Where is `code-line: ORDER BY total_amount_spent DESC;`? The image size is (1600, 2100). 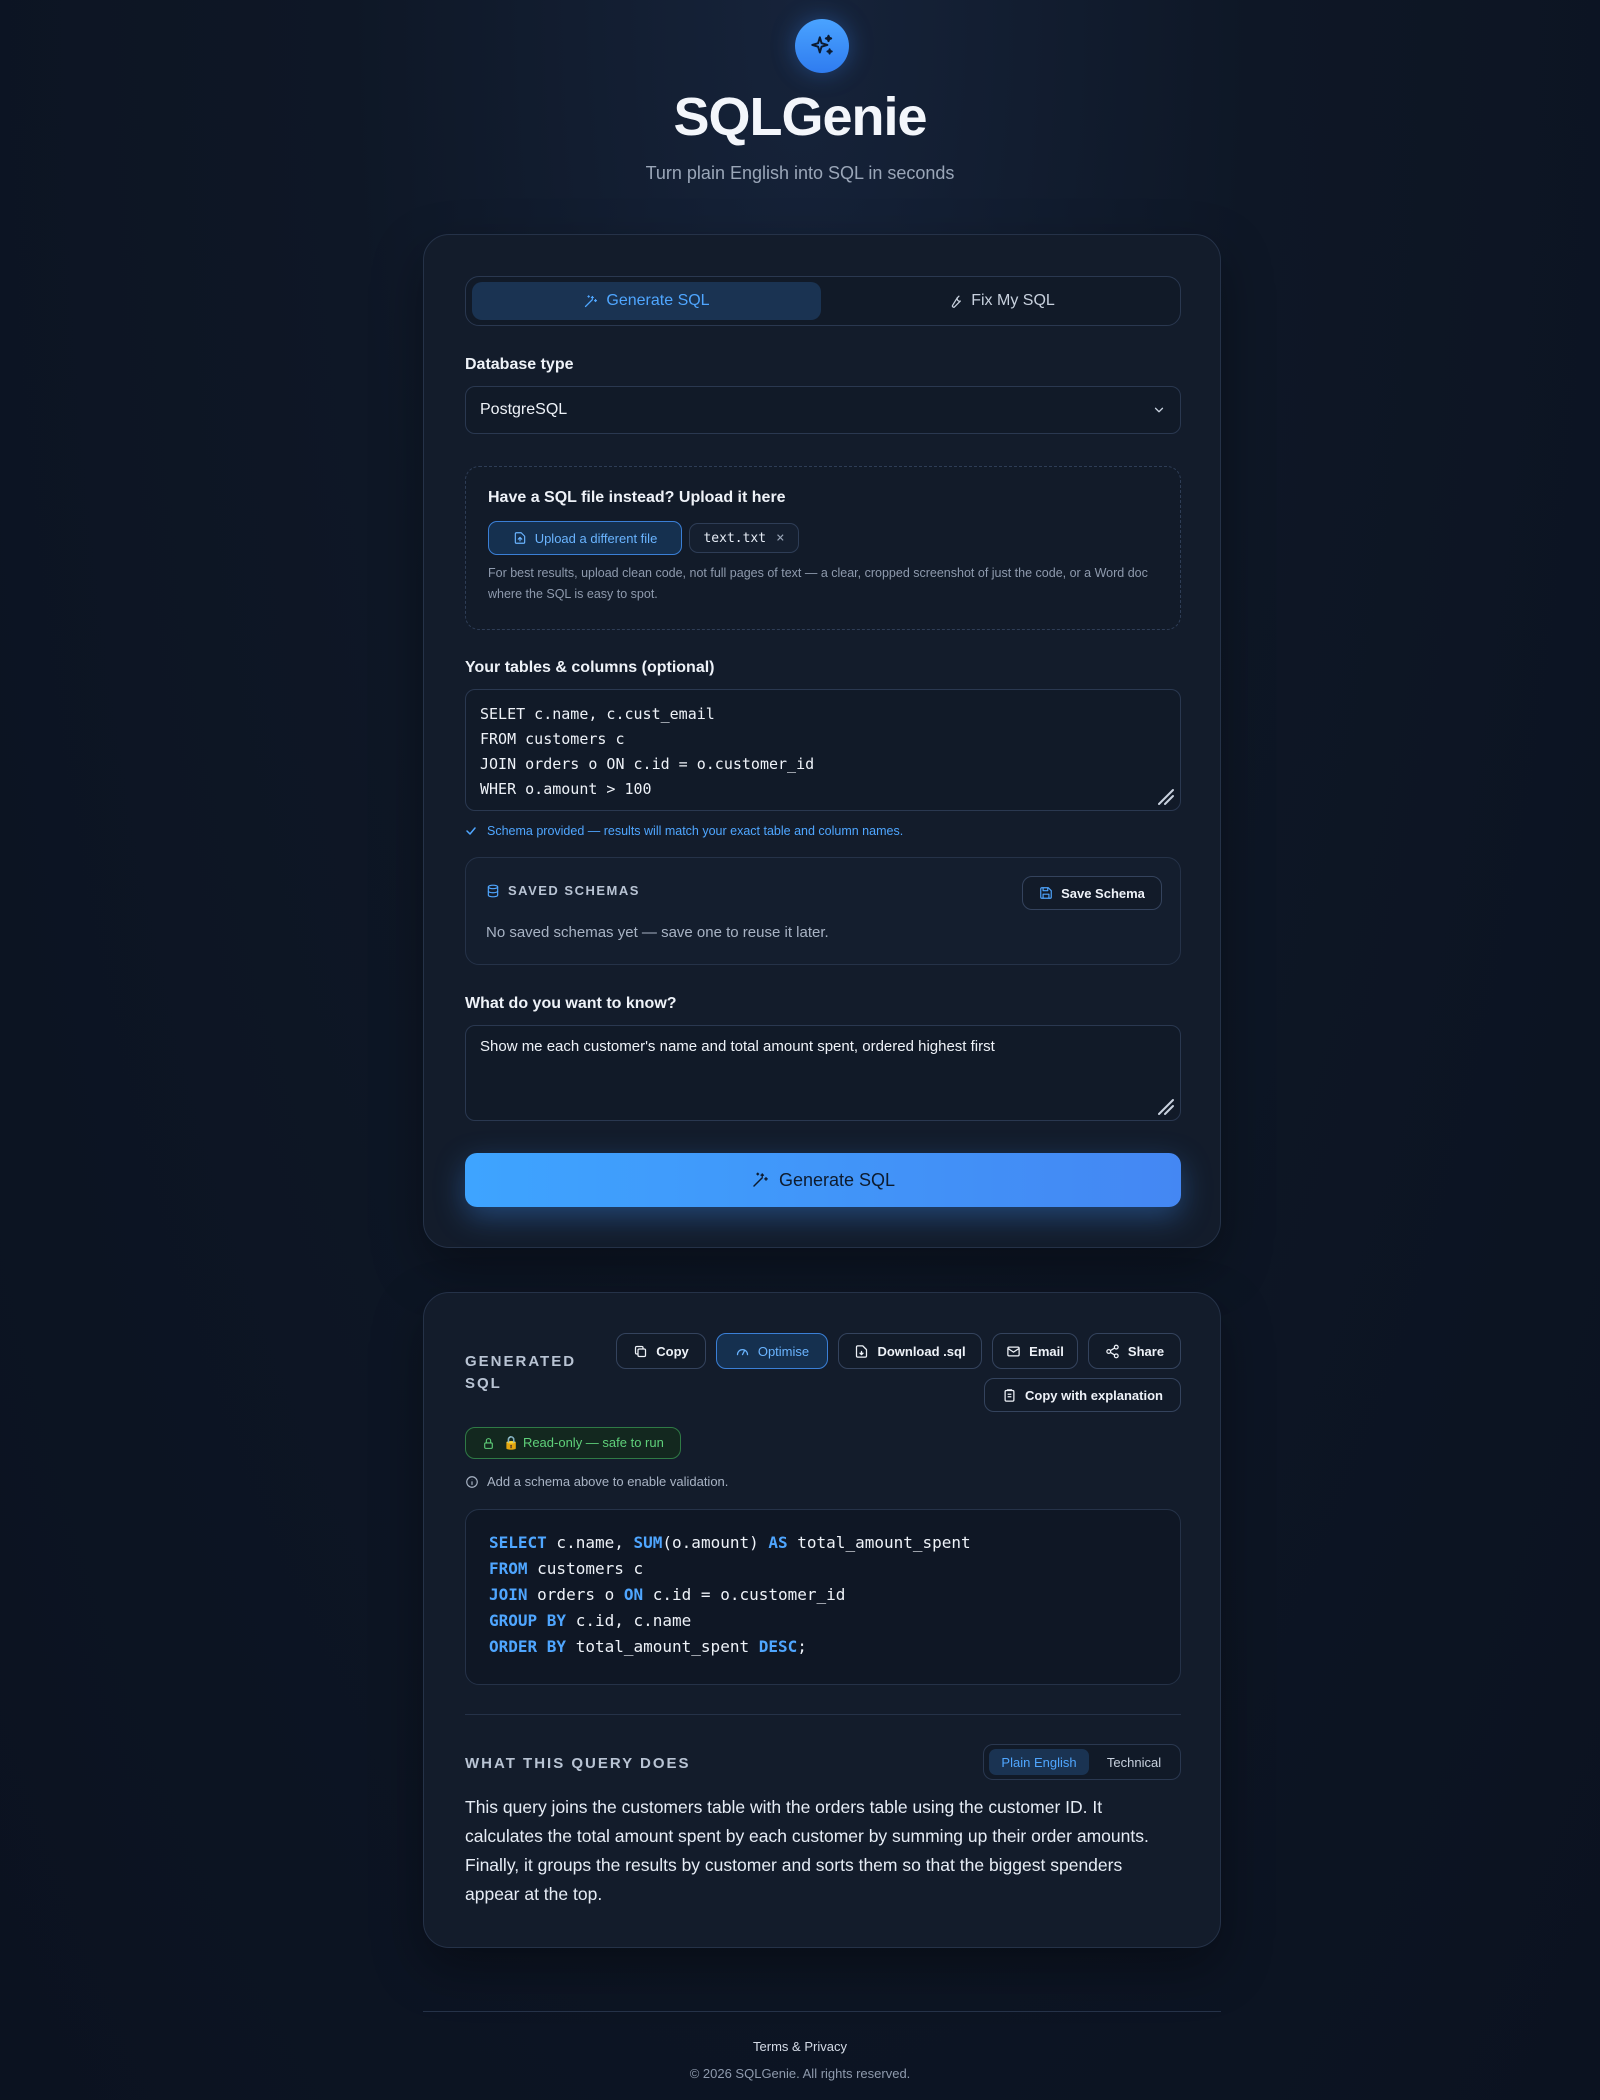 code-line: ORDER BY total_amount_spent DESC; is located at coordinates (823, 1647).